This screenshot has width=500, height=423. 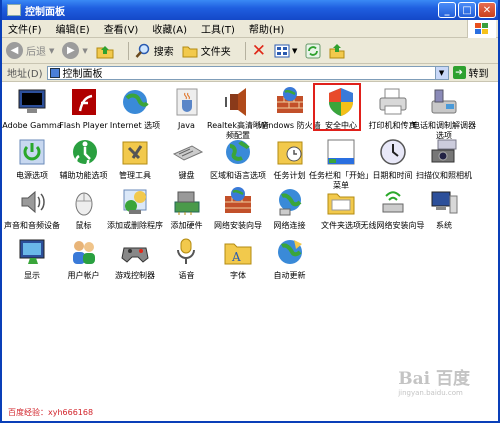 I want to click on maximize-icon: □, so click(x=467, y=10).